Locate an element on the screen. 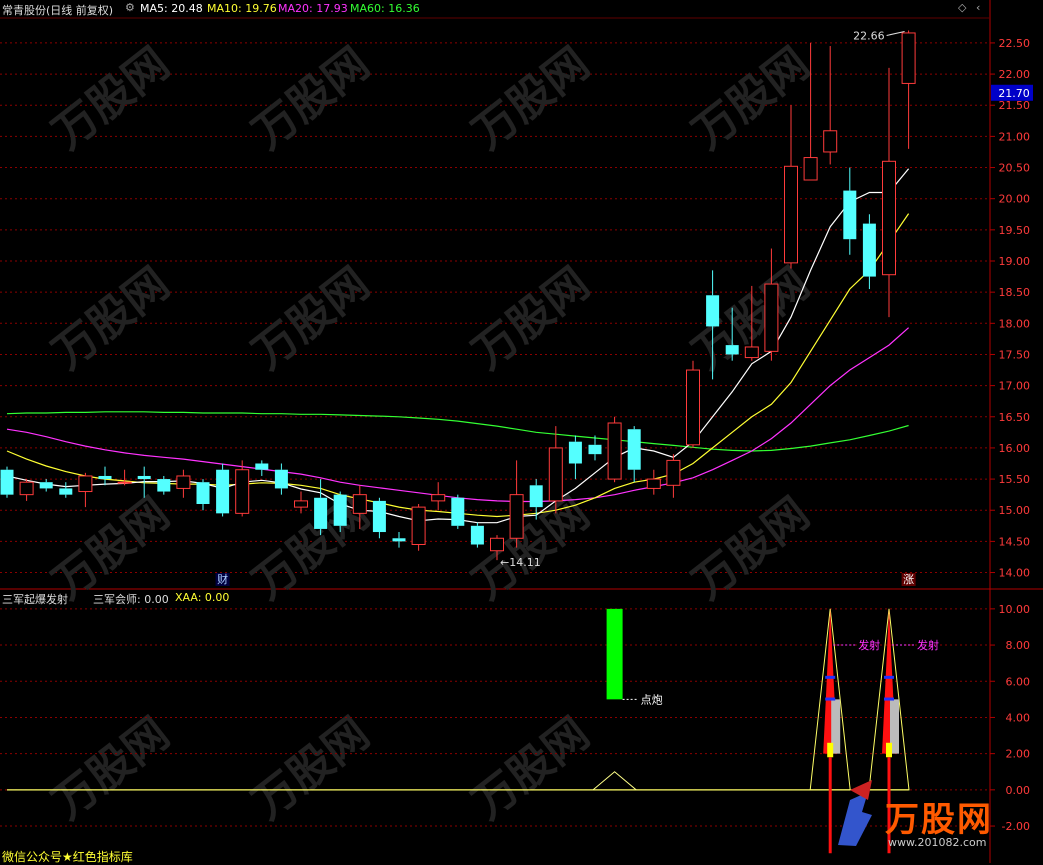 This screenshot has height=865, width=1043. chart-title: 常青股份(日线 前复权) is located at coordinates (57, 10).